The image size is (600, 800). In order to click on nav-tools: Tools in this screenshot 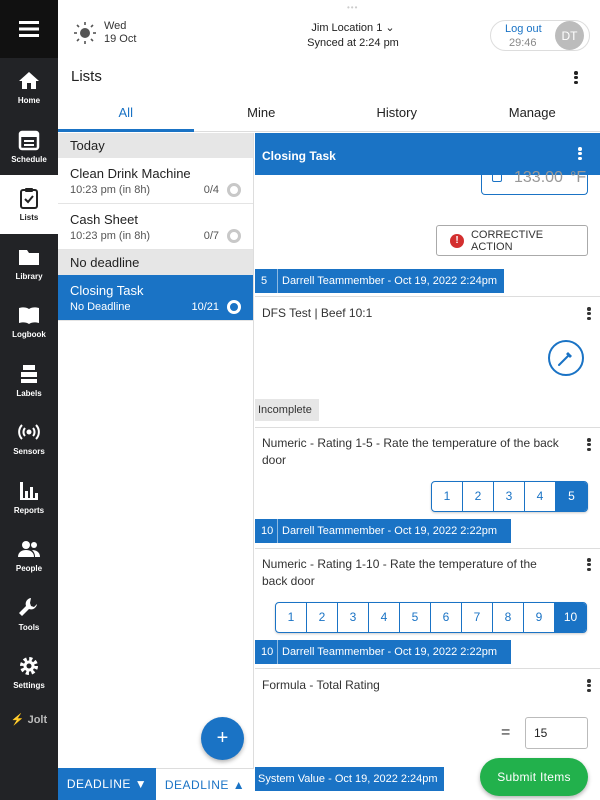, I will do `click(29, 614)`.